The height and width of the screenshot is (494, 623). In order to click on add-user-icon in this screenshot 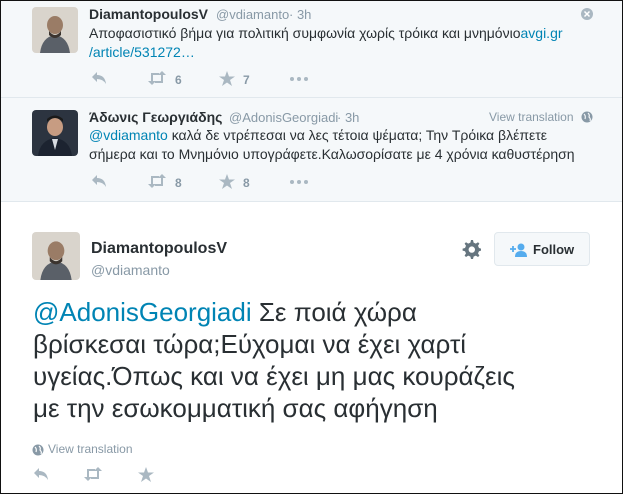, I will do `click(519, 252)`.